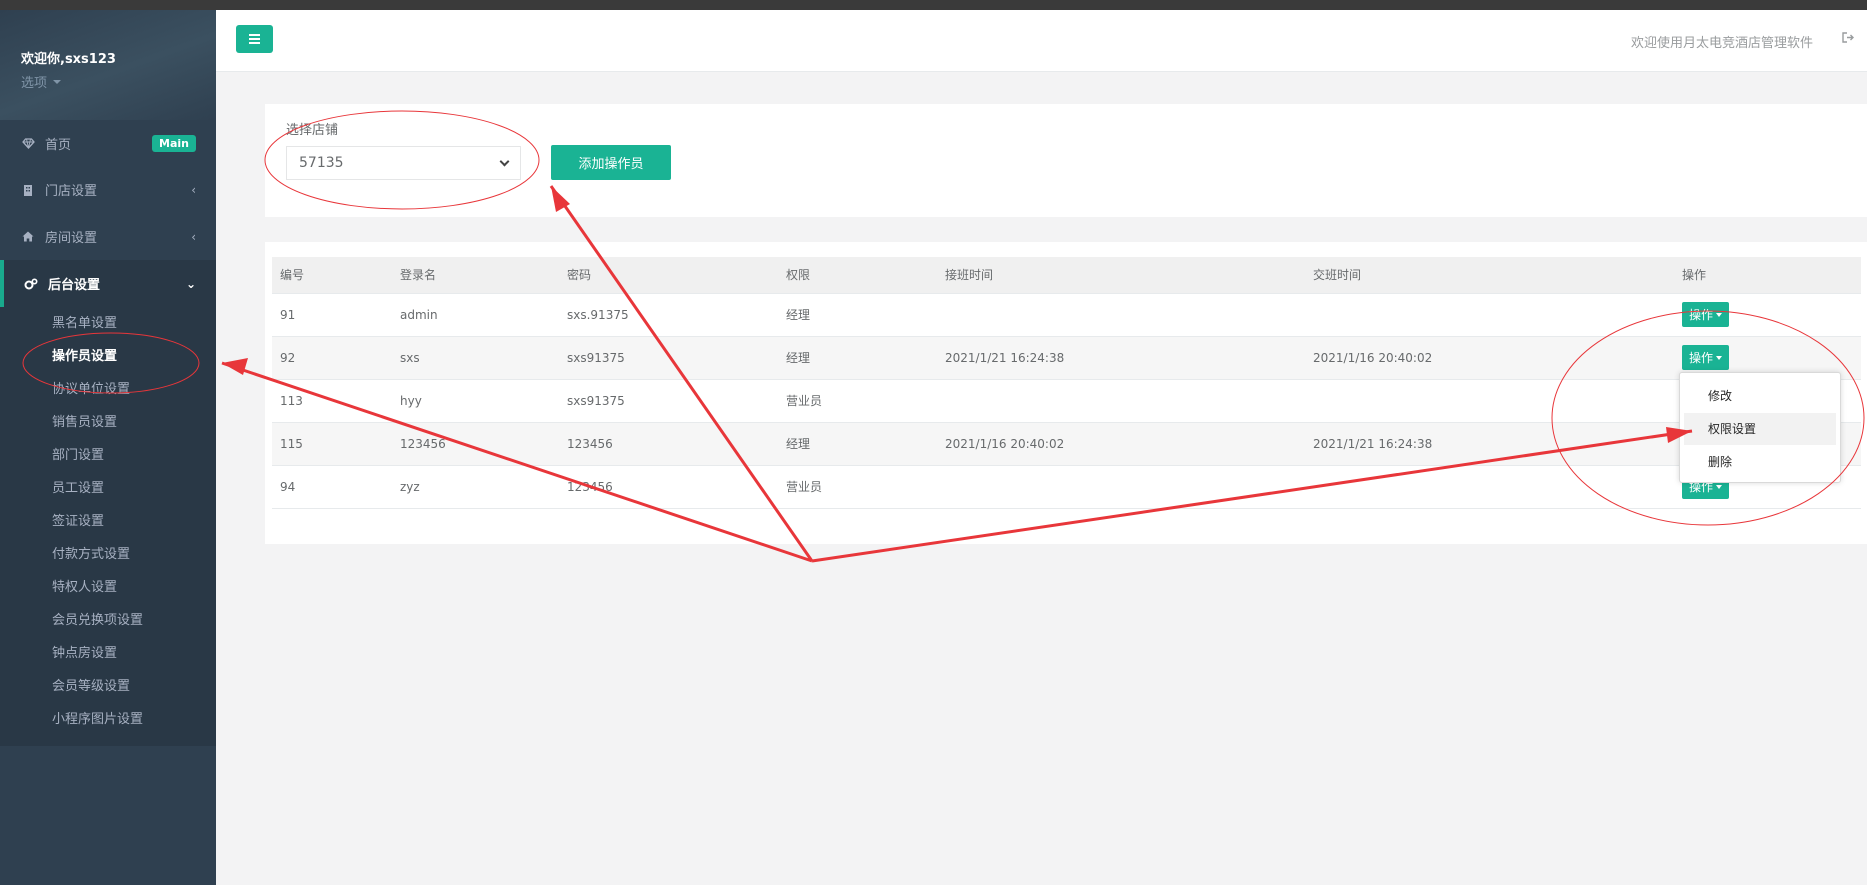 The width and height of the screenshot is (1867, 885). What do you see at coordinates (174, 143) in the screenshot?
I see `main-badge: Main` at bounding box center [174, 143].